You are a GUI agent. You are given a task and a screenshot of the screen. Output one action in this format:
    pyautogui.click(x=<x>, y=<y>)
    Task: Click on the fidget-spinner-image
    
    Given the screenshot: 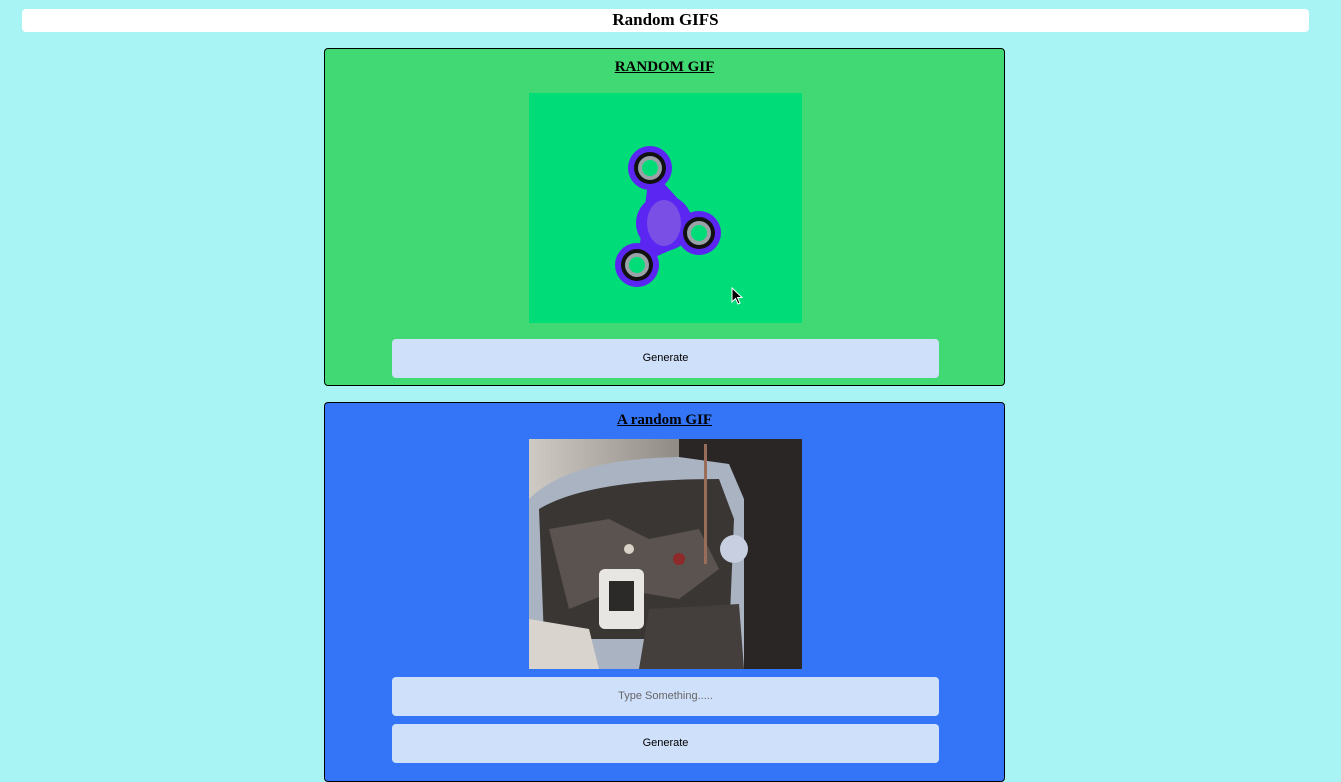 What is the action you would take?
    pyautogui.click(x=665, y=208)
    